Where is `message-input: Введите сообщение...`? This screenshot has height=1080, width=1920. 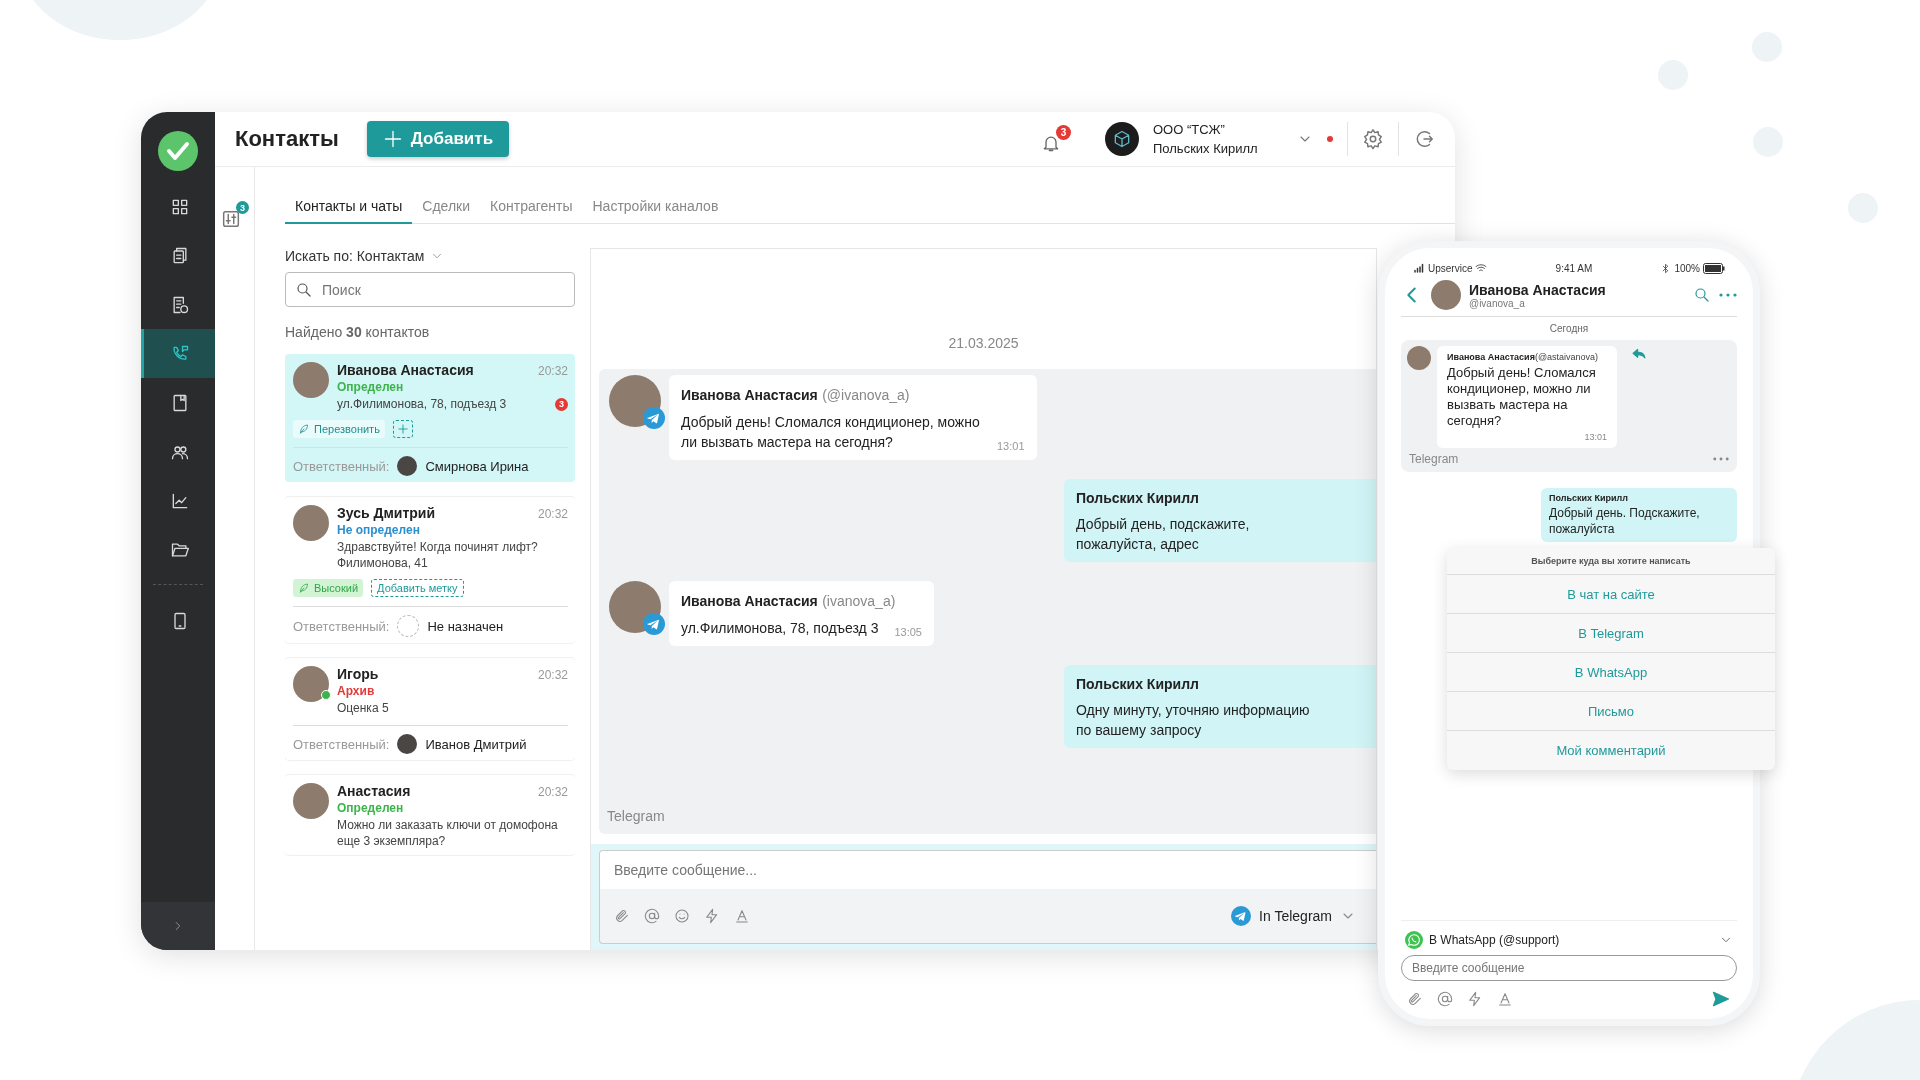
message-input: Введите сообщение... is located at coordinates (988, 870).